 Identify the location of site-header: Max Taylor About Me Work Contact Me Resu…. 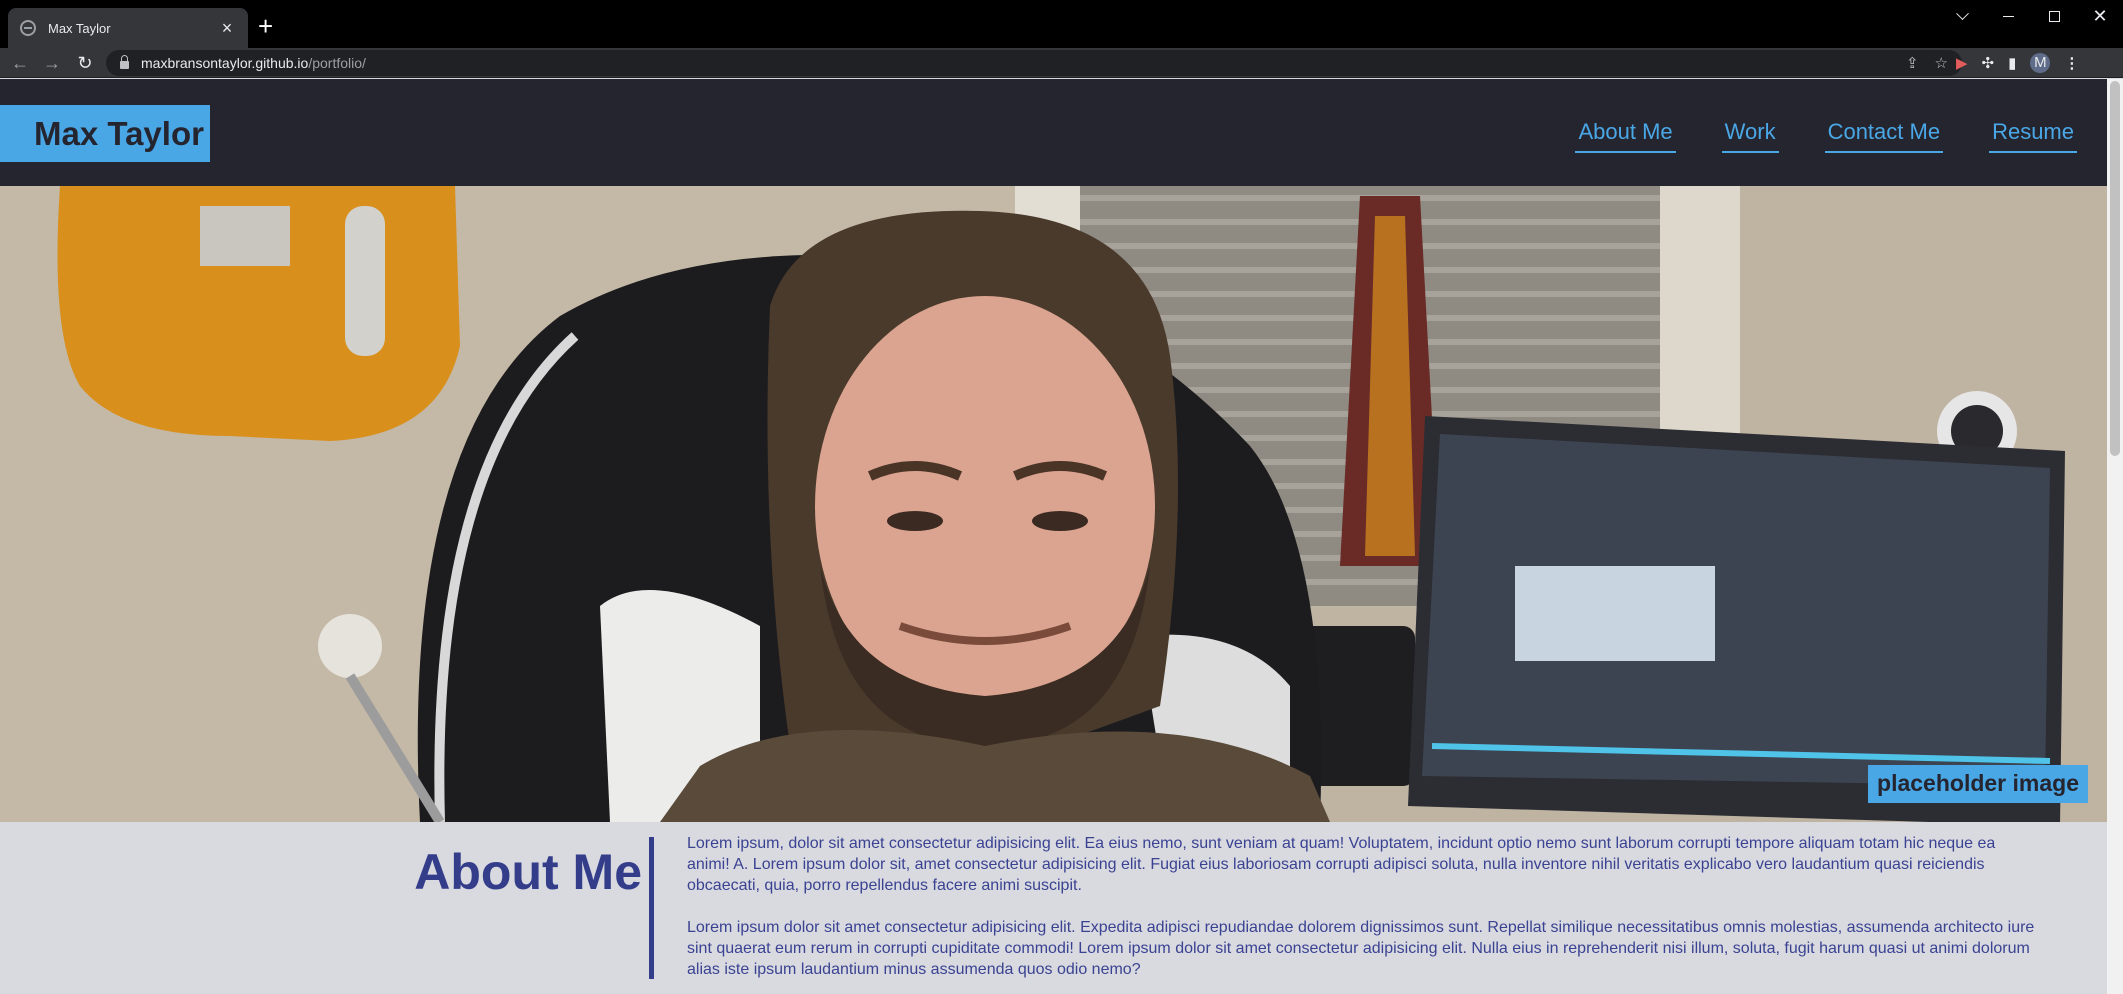
(1053, 132).